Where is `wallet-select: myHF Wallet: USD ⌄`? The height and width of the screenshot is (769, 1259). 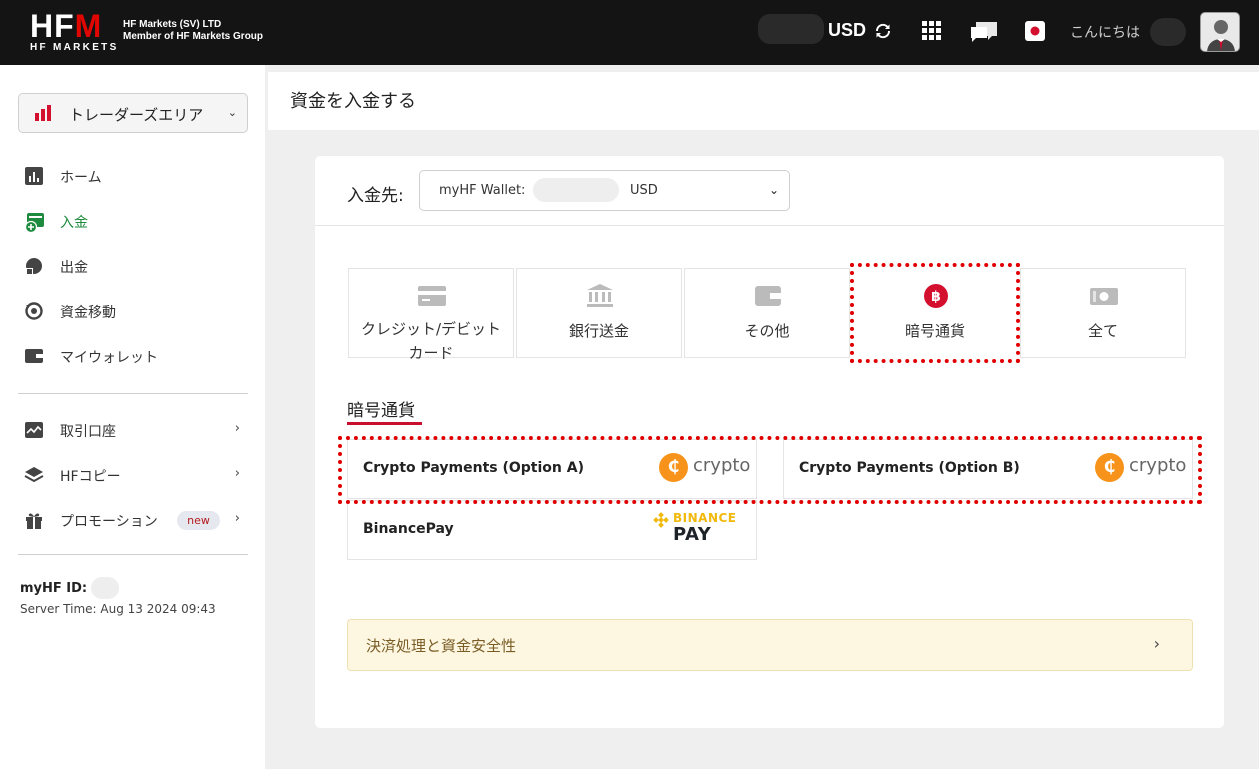 wallet-select: myHF Wallet: USD ⌄ is located at coordinates (604, 190).